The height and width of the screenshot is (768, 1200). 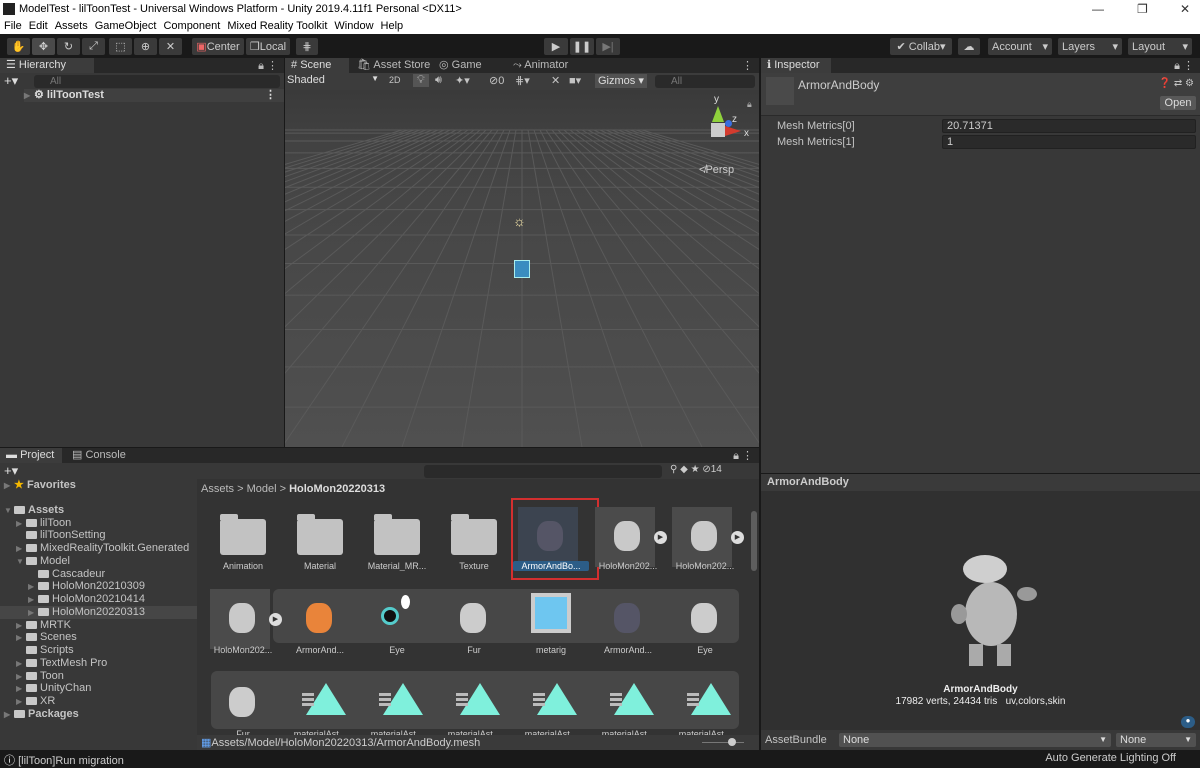 What do you see at coordinates (18, 46) in the screenshot?
I see `hand-tool-icon: ✋` at bounding box center [18, 46].